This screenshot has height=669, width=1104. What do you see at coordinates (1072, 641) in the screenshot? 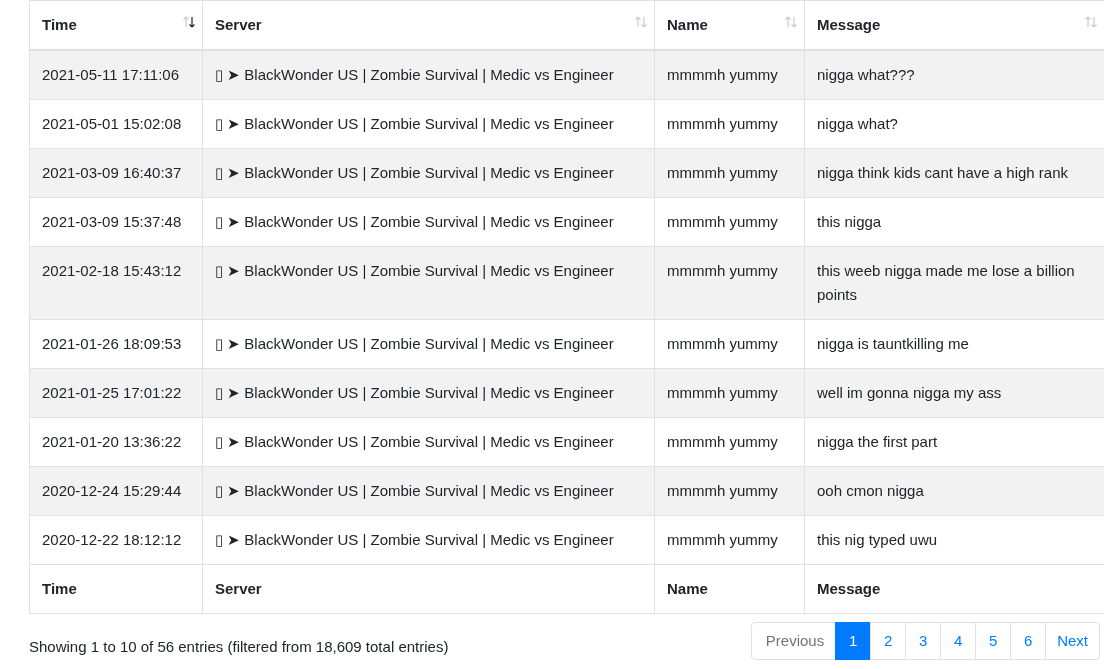
I see `page-nav-link: Next` at bounding box center [1072, 641].